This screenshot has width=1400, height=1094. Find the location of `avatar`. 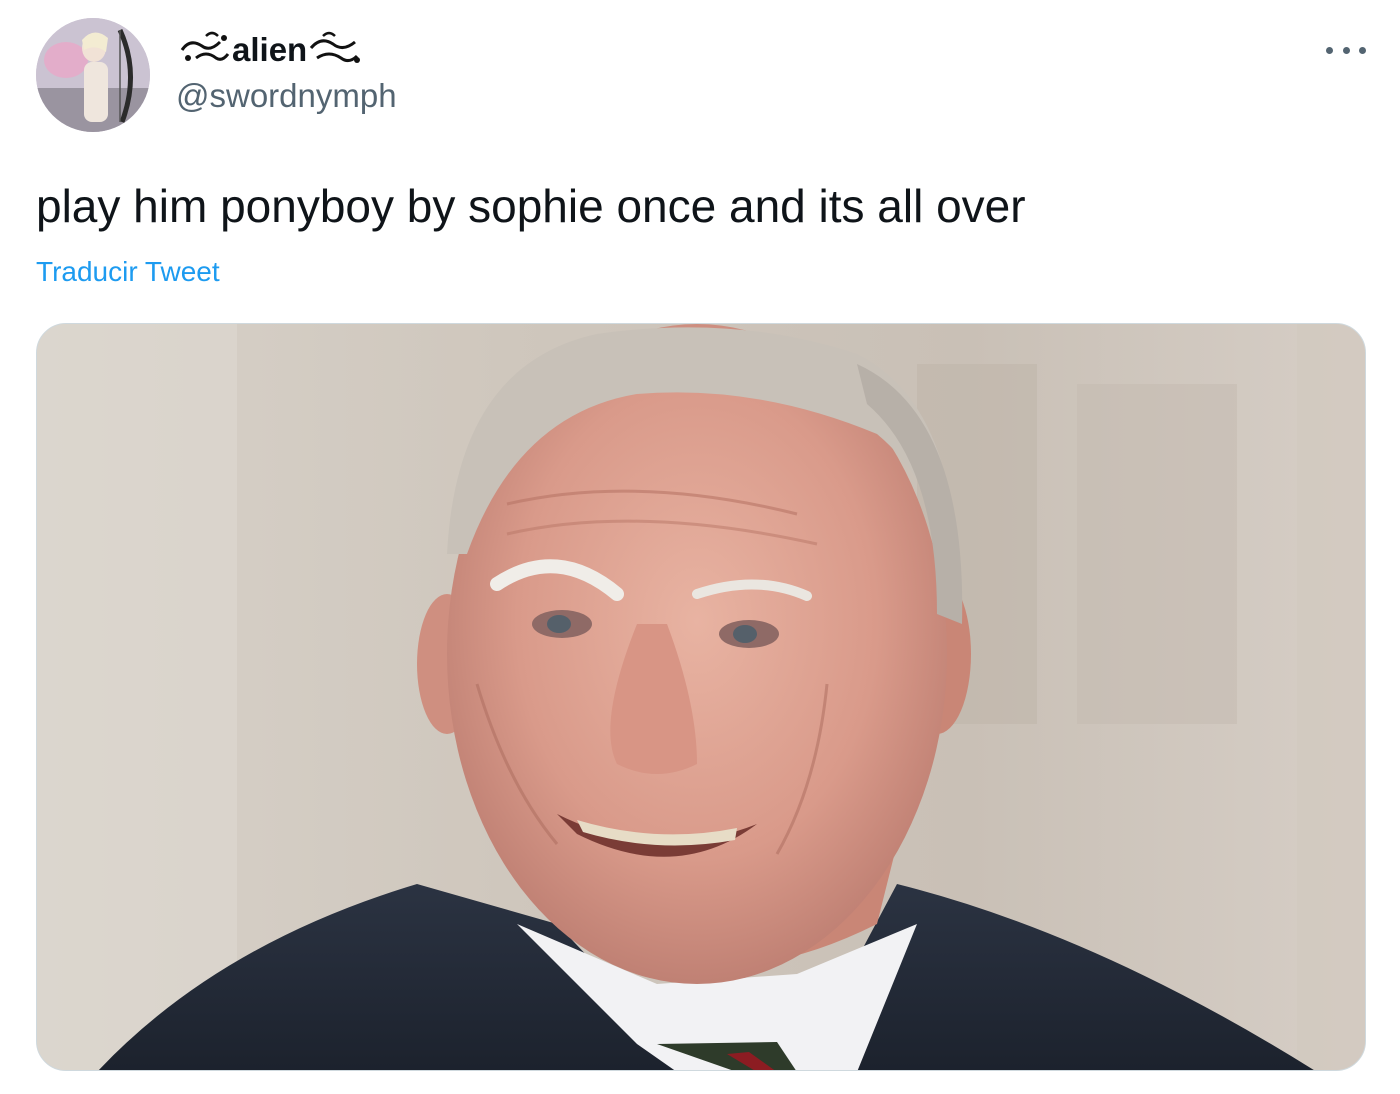

avatar is located at coordinates (93, 75).